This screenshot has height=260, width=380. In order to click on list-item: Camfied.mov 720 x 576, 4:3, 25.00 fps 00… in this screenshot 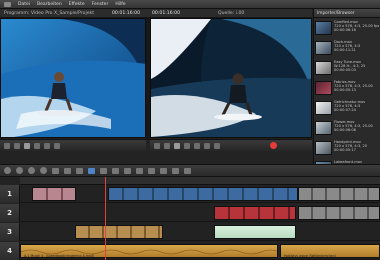, I will do `click(347, 29)`.